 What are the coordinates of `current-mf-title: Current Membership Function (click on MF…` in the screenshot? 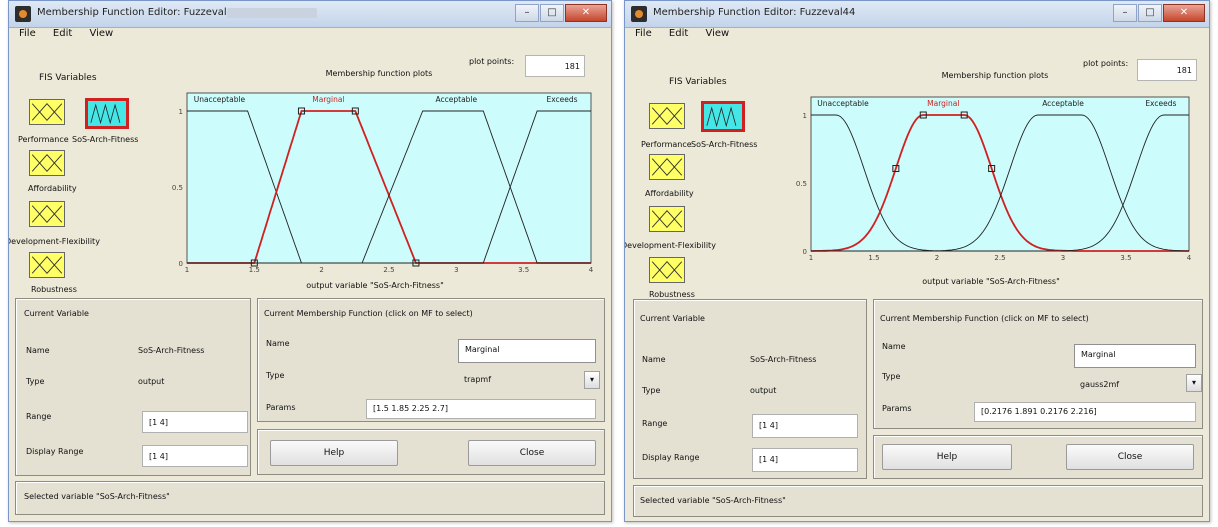 It's located at (368, 313).